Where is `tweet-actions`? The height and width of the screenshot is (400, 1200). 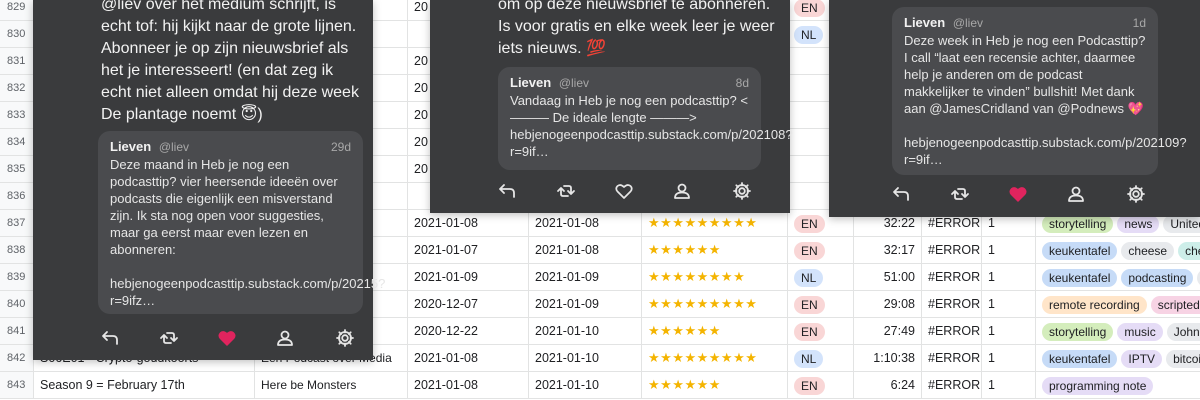 tweet-actions is located at coordinates (232, 339).